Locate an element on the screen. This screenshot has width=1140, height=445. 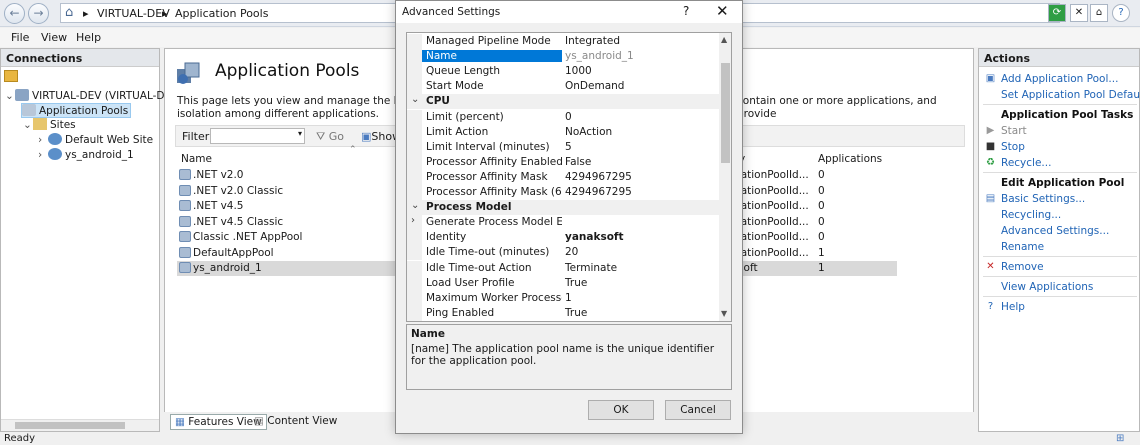
play-icon: ▶ is located at coordinates (990, 130).